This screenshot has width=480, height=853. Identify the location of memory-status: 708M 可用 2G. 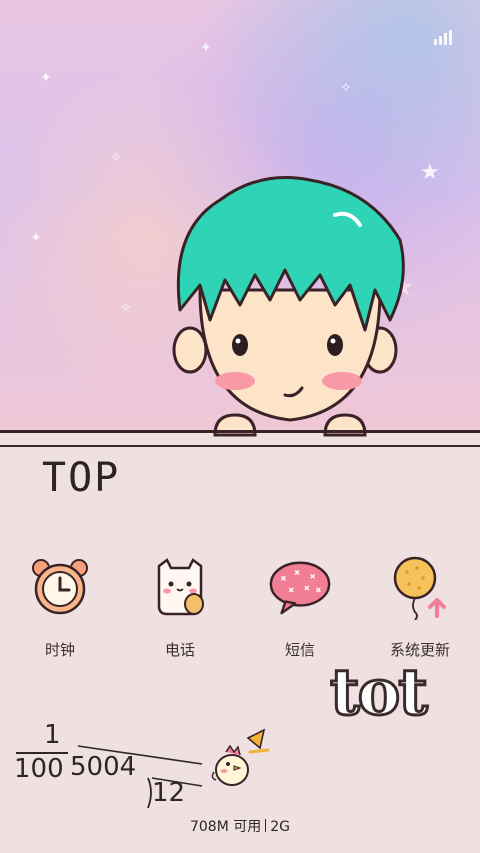
(240, 826).